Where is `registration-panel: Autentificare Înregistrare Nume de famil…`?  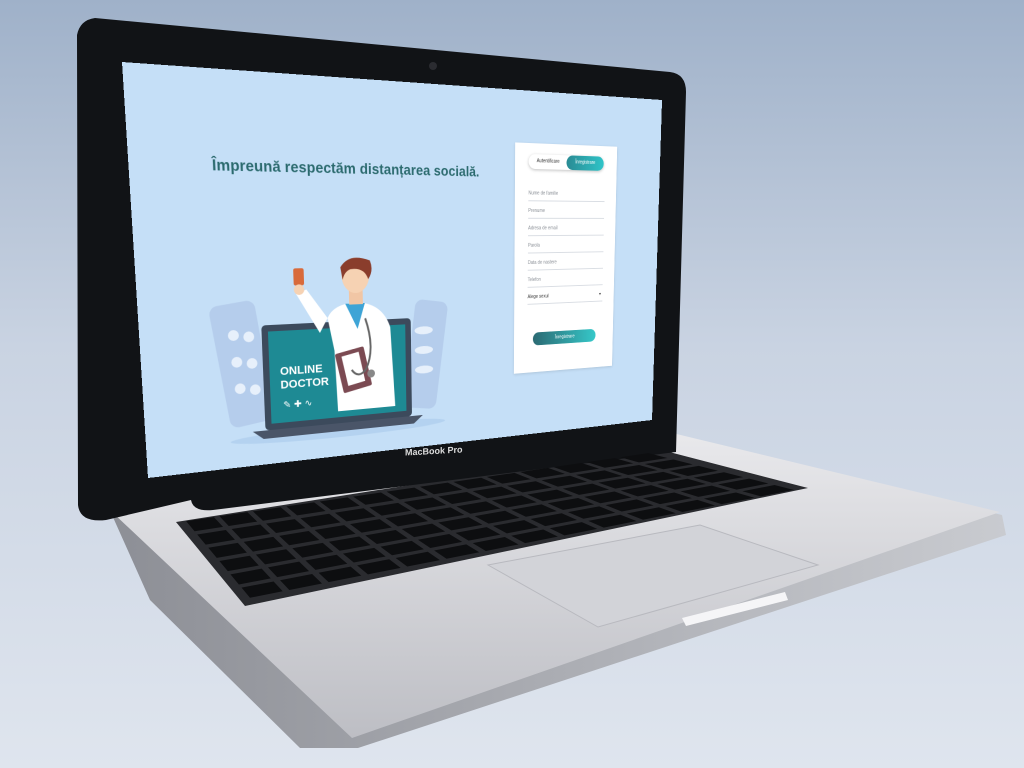 registration-panel: Autentificare Înregistrare Nume de famil… is located at coordinates (565, 258).